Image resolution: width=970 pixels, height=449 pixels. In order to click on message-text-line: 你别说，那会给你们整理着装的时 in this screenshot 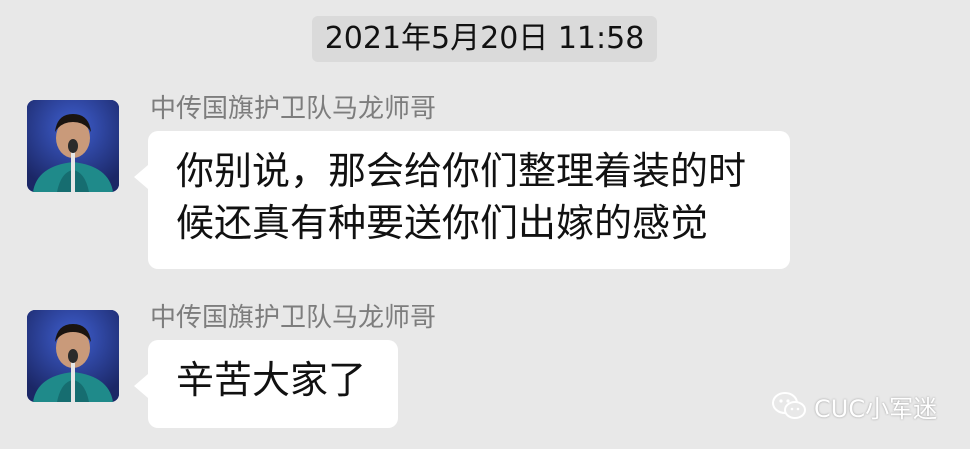, I will do `click(461, 171)`.